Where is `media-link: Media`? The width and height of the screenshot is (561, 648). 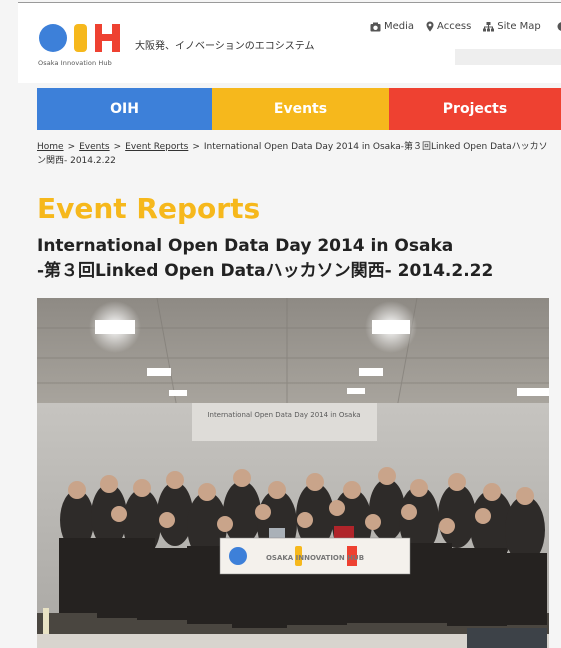
media-link: Media is located at coordinates (392, 26).